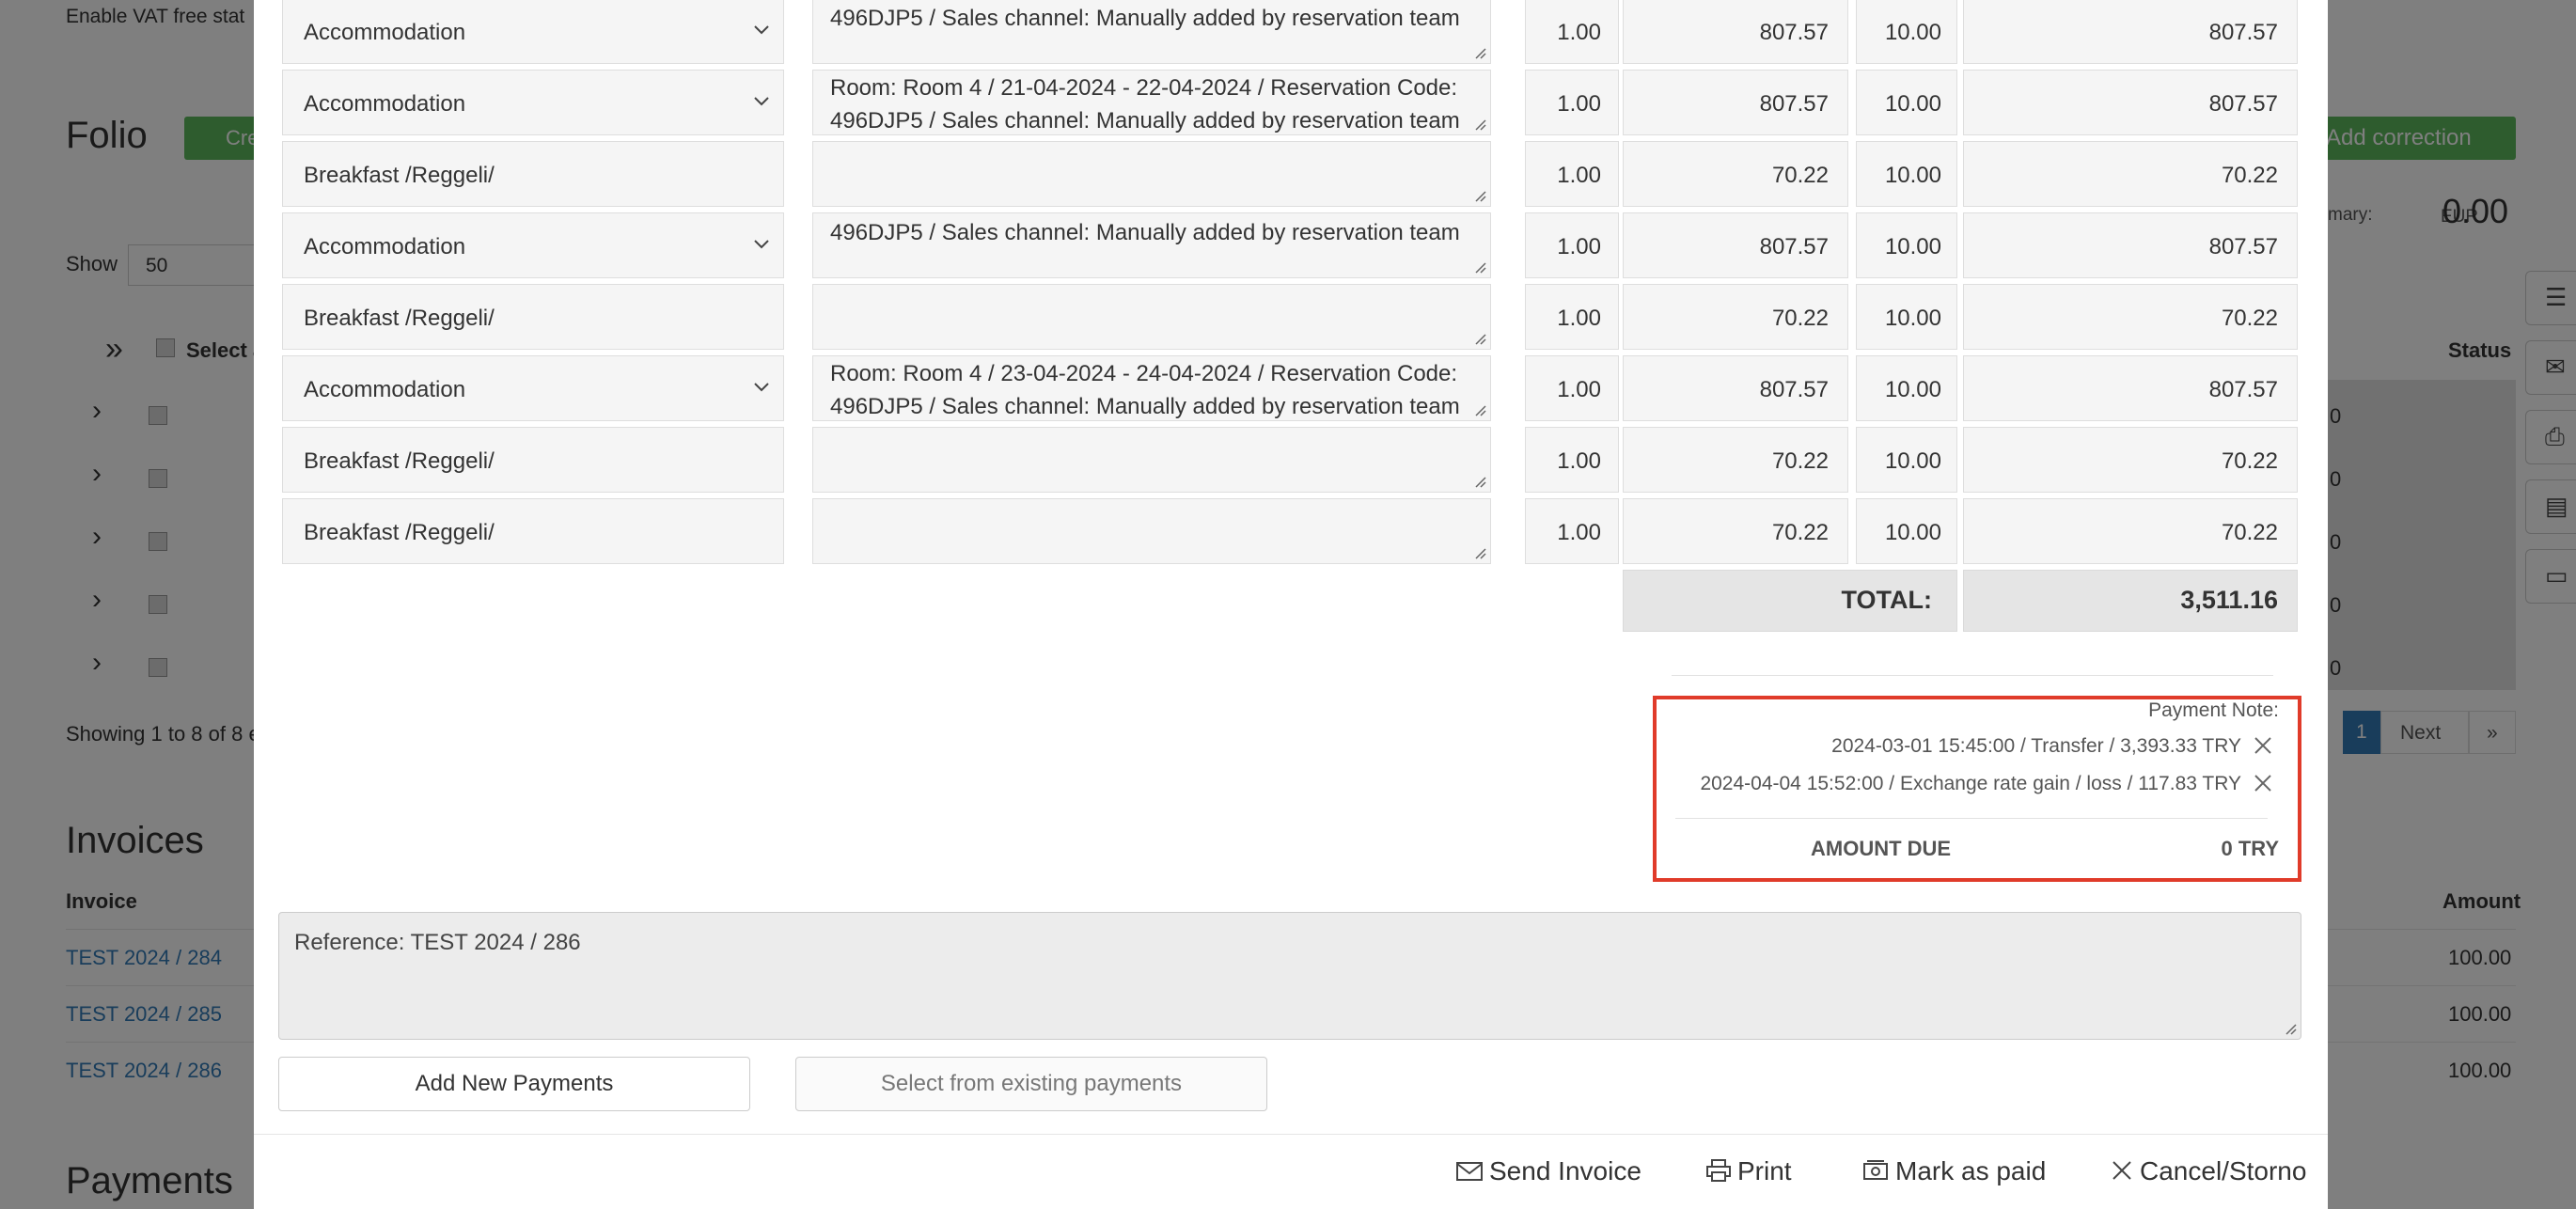 The width and height of the screenshot is (2576, 1209). I want to click on payment-note-label: Payment Note:, so click(2213, 710).